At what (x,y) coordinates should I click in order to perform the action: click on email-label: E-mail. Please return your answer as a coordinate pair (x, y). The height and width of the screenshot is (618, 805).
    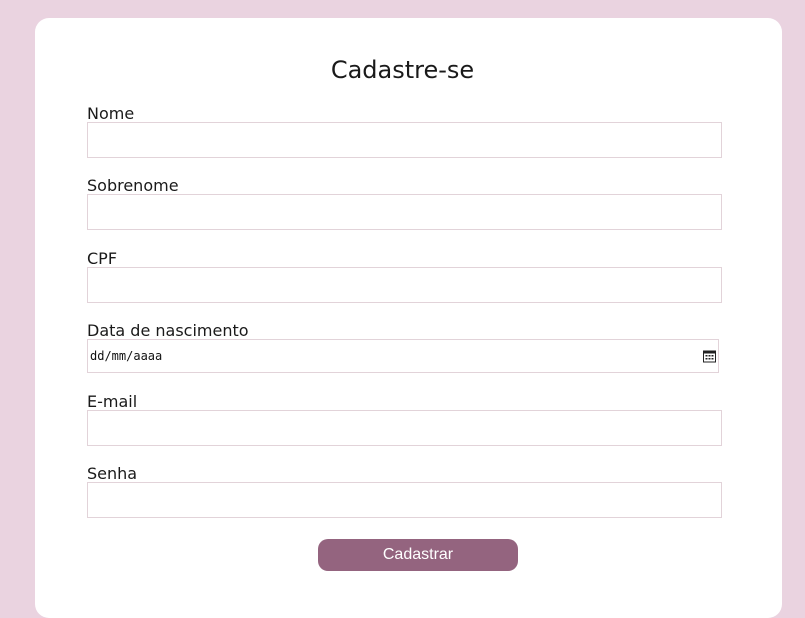
    Looking at the image, I should click on (112, 401).